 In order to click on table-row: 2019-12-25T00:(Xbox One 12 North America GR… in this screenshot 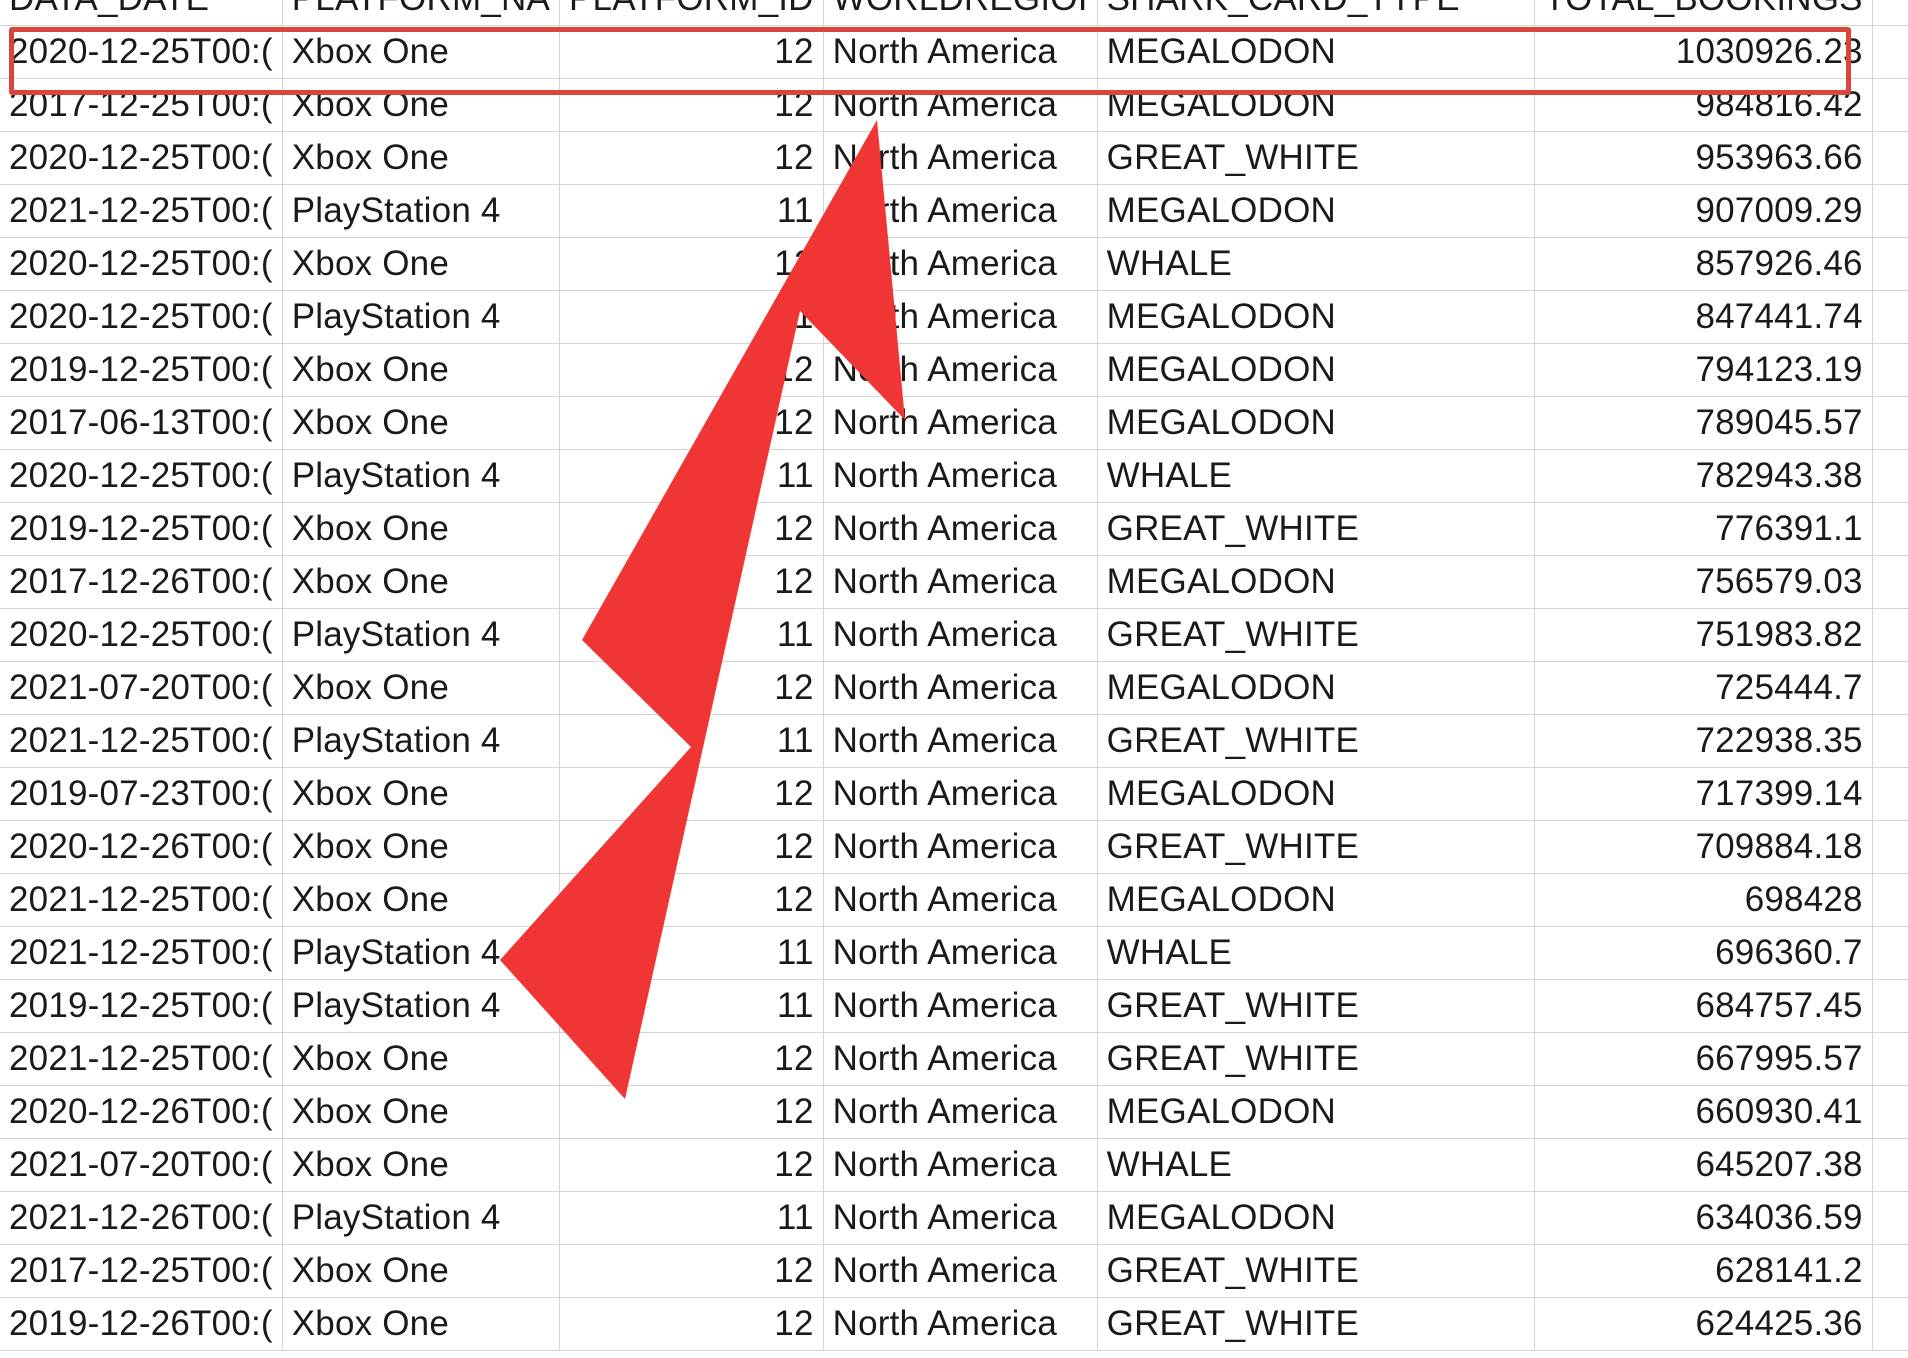, I will do `click(954, 529)`.